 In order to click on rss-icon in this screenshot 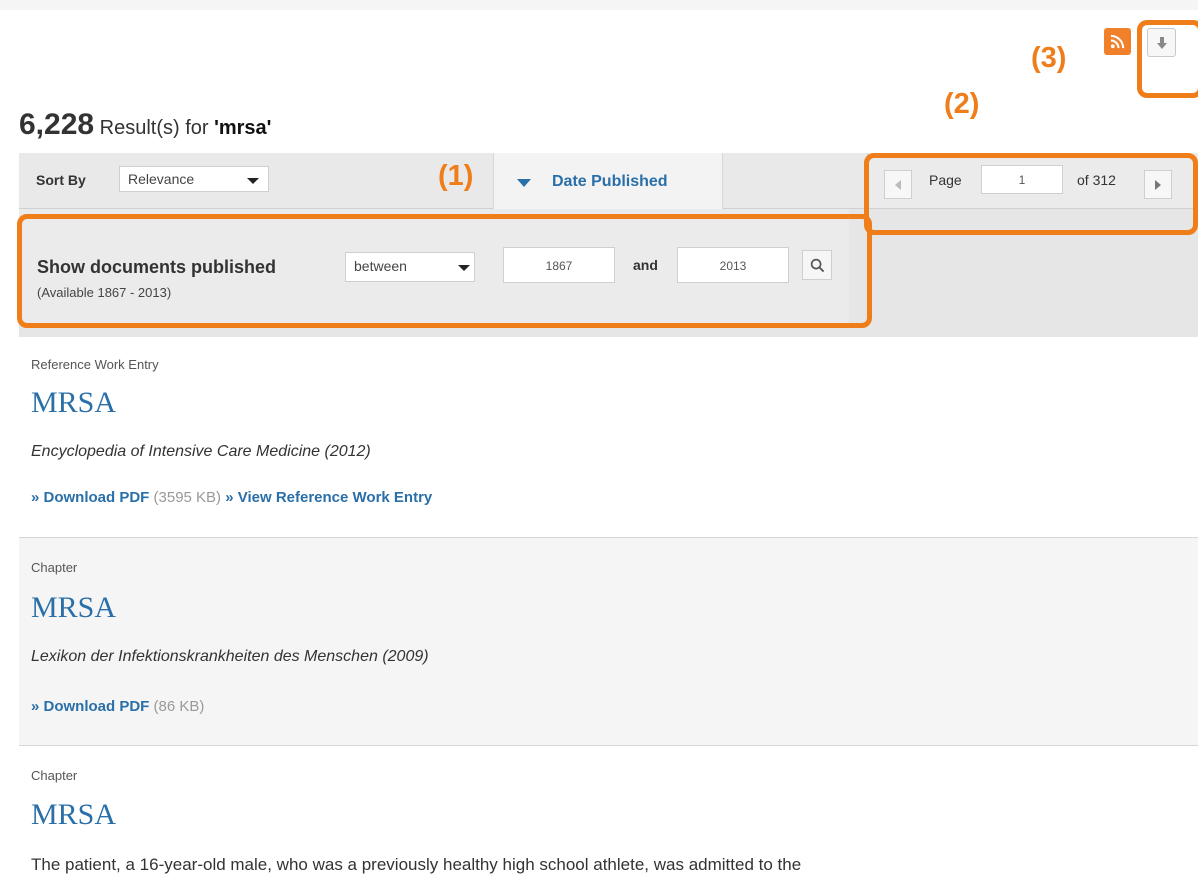, I will do `click(1117, 41)`.